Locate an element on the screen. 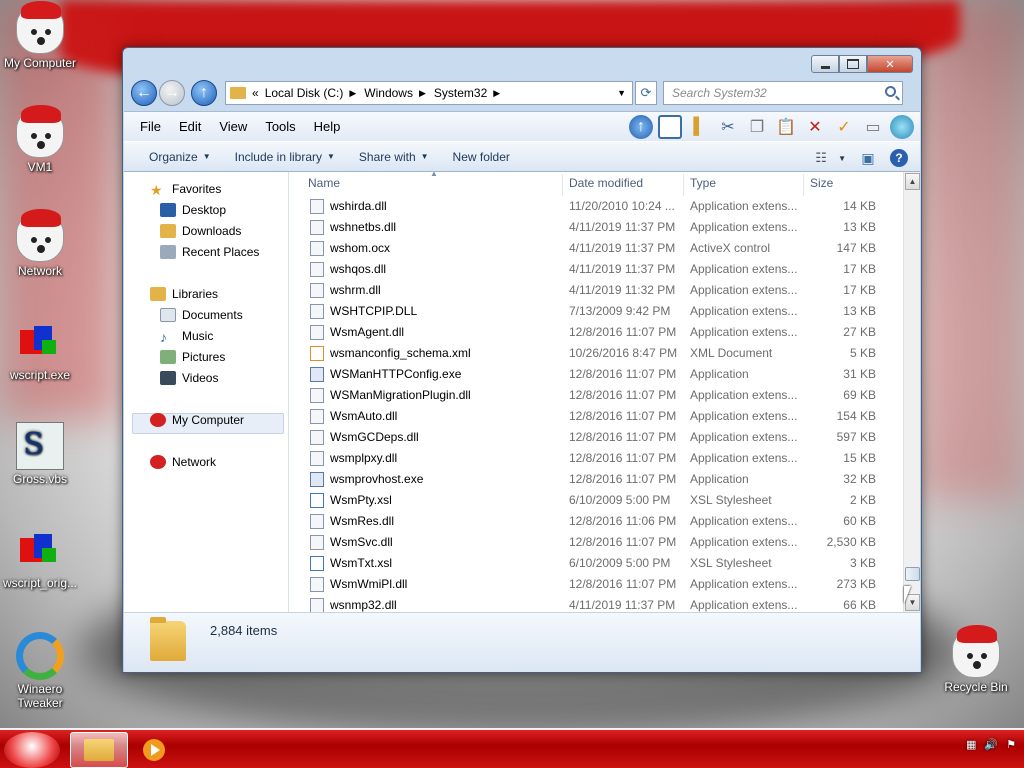  nav-recent-places: Recent Places is located at coordinates (209, 252).